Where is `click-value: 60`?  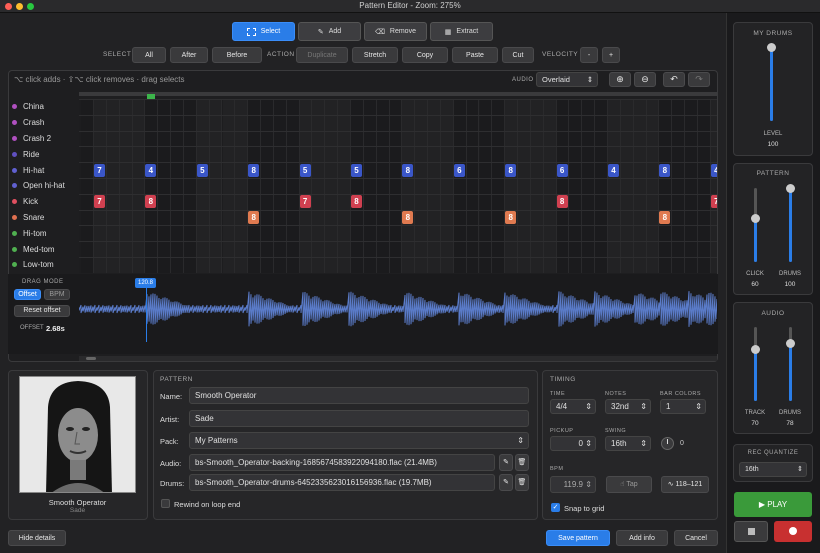
click-value: 60 is located at coordinates (755, 284).